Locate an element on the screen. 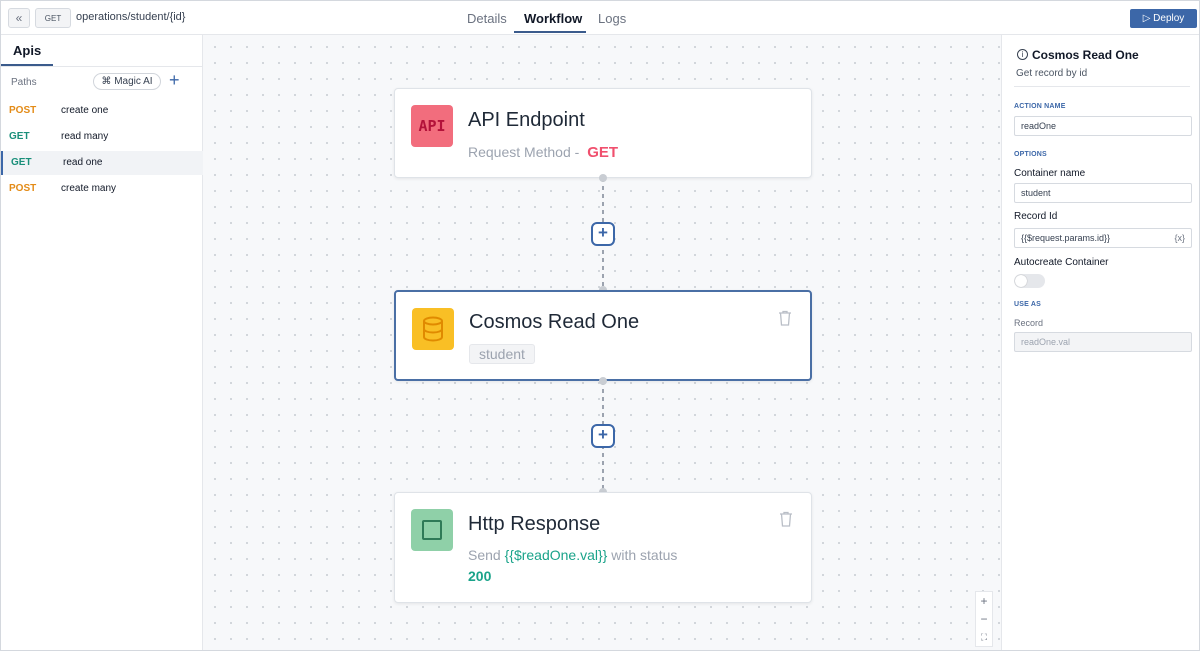  list-item: GET read many is located at coordinates (102, 137).